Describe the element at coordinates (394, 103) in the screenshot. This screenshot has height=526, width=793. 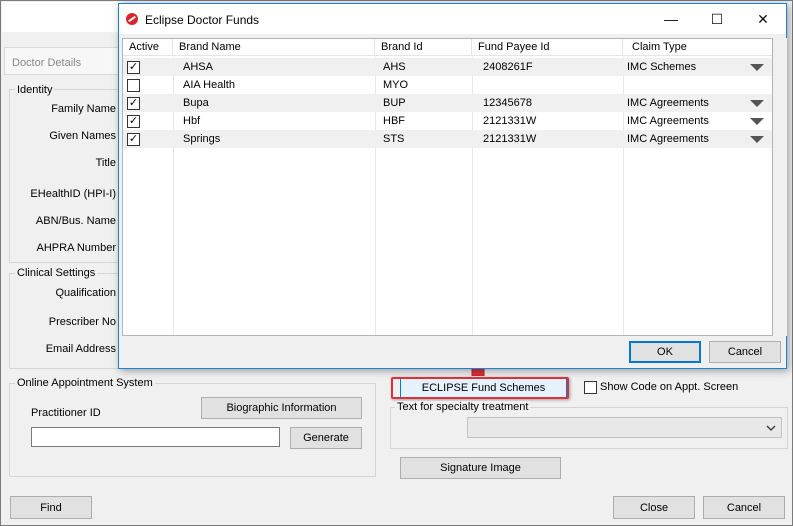
I see `brand-id-cell: BUP` at that location.